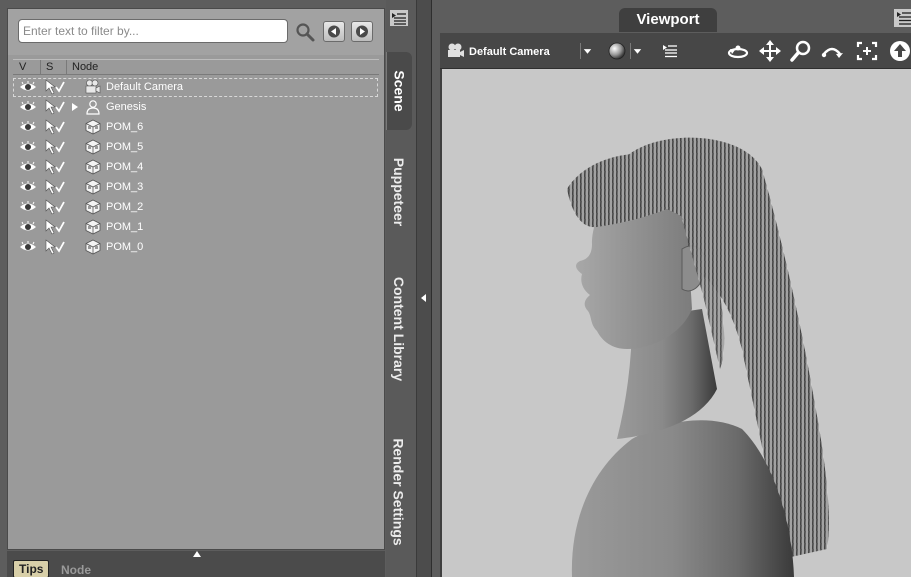 Image resolution: width=911 pixels, height=577 pixels. I want to click on previous-match-button, so click(334, 31).